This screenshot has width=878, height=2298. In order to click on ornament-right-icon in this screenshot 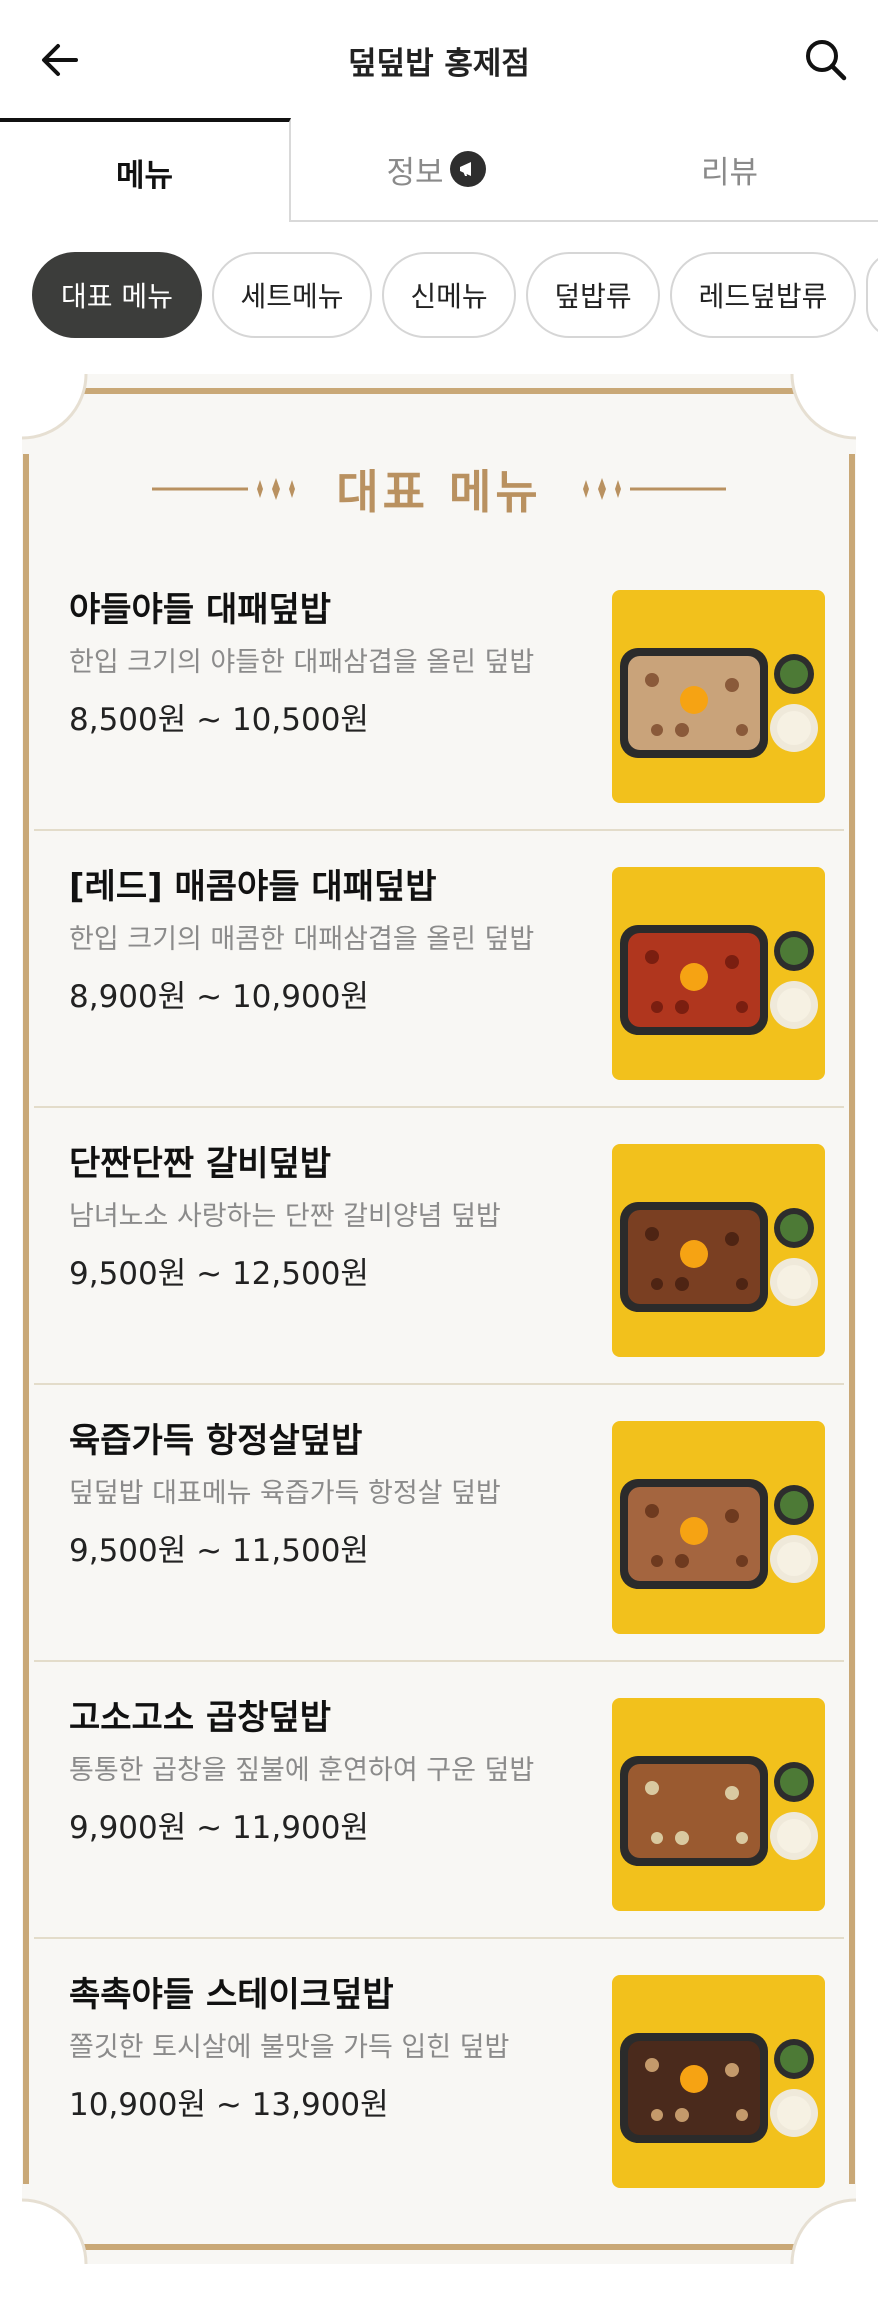, I will do `click(654, 489)`.